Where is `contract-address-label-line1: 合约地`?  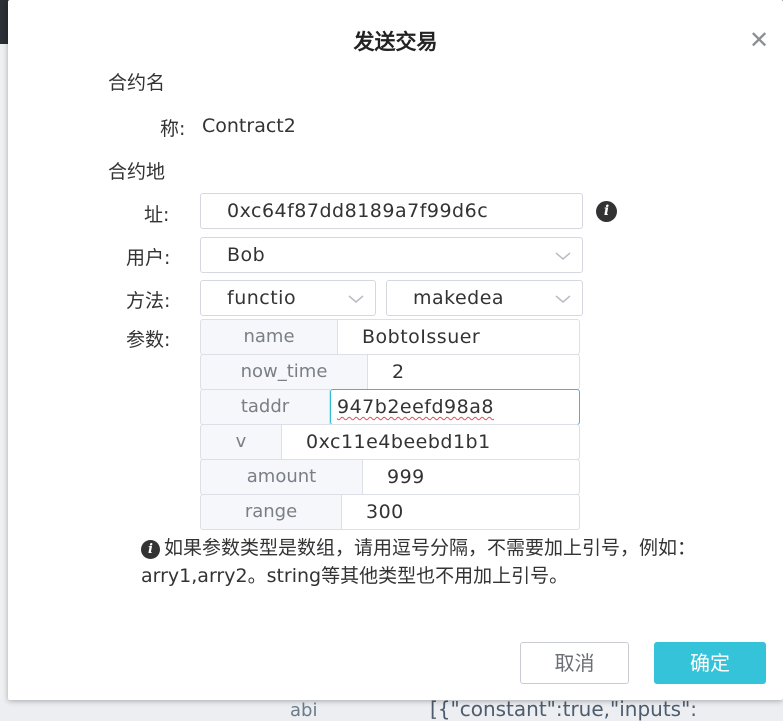
contract-address-label-line1: 合约地 is located at coordinates (137, 172).